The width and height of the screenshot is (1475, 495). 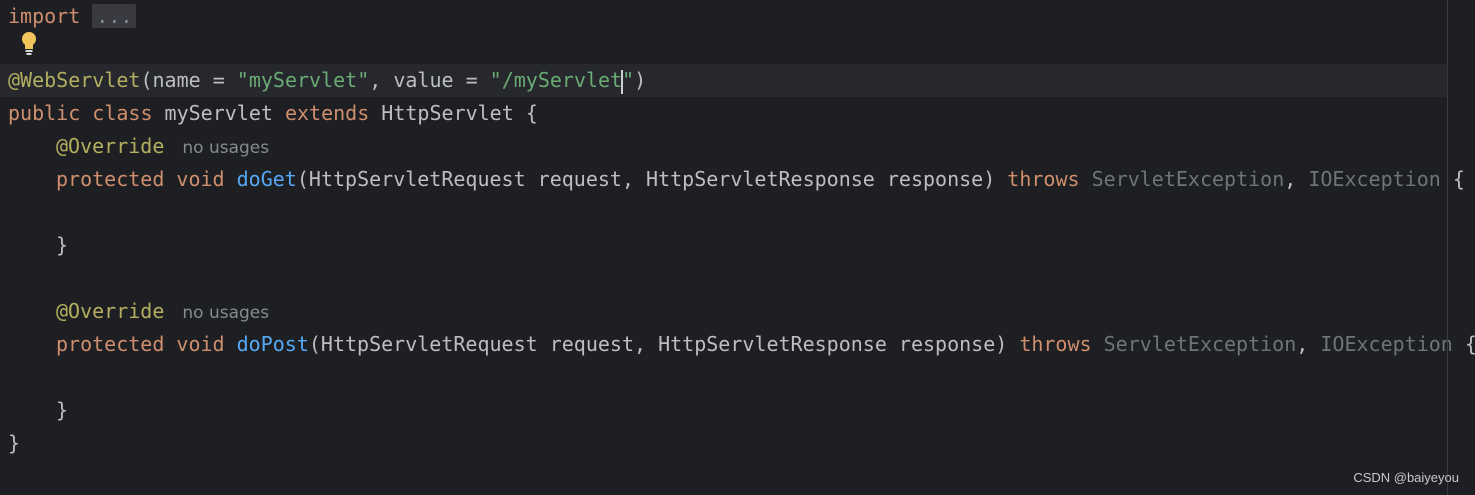 I want to click on lightbulb-icon, so click(x=29, y=43).